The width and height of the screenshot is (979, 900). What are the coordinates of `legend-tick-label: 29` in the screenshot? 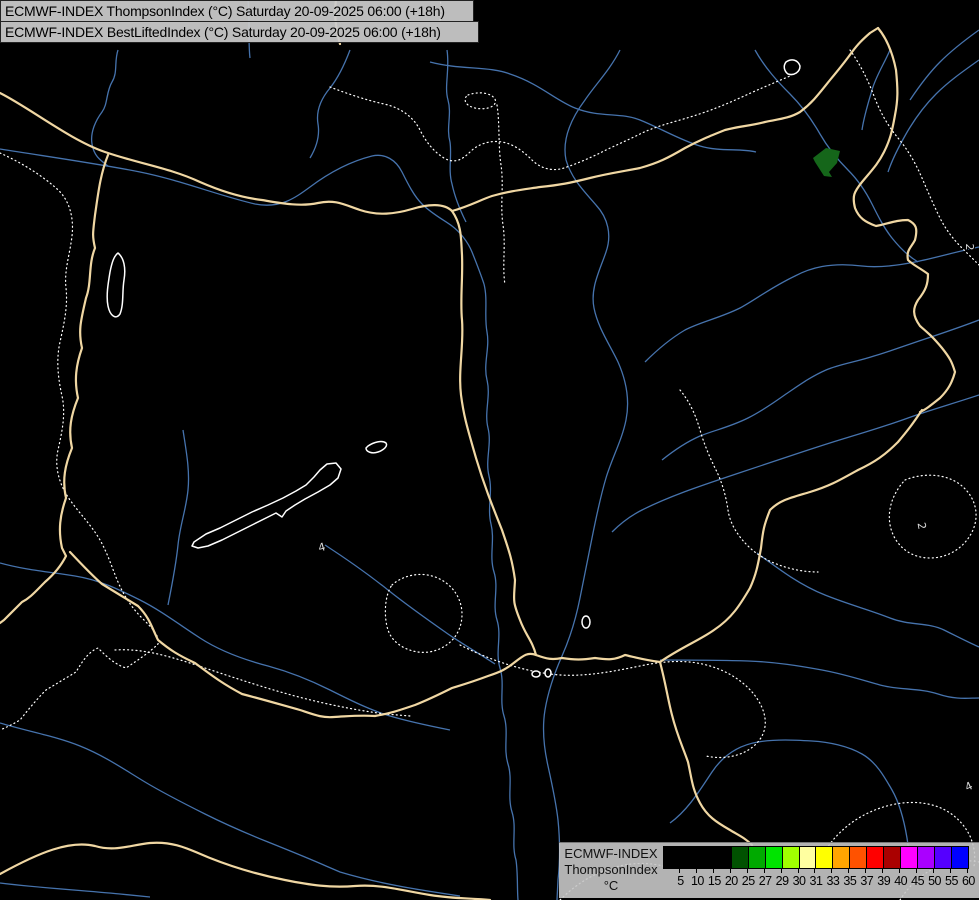 It's located at (782, 881).